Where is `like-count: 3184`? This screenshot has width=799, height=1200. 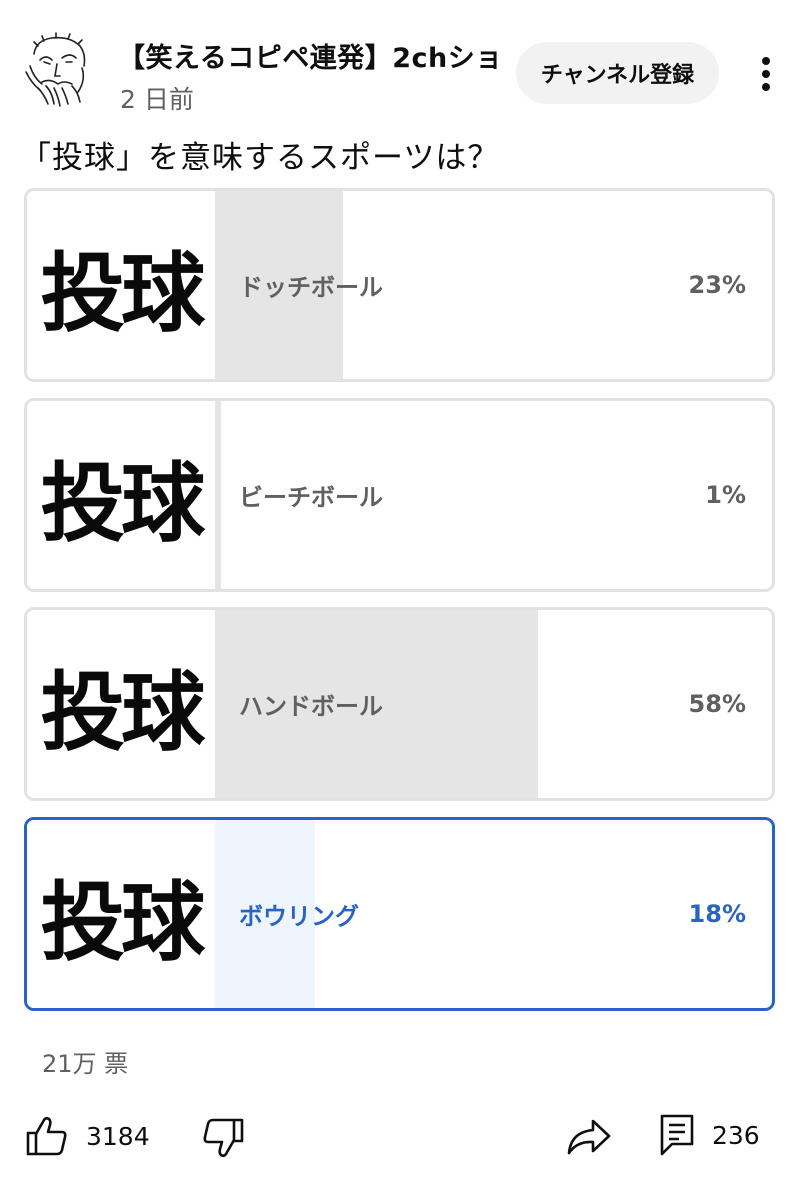 like-count: 3184 is located at coordinates (118, 1136).